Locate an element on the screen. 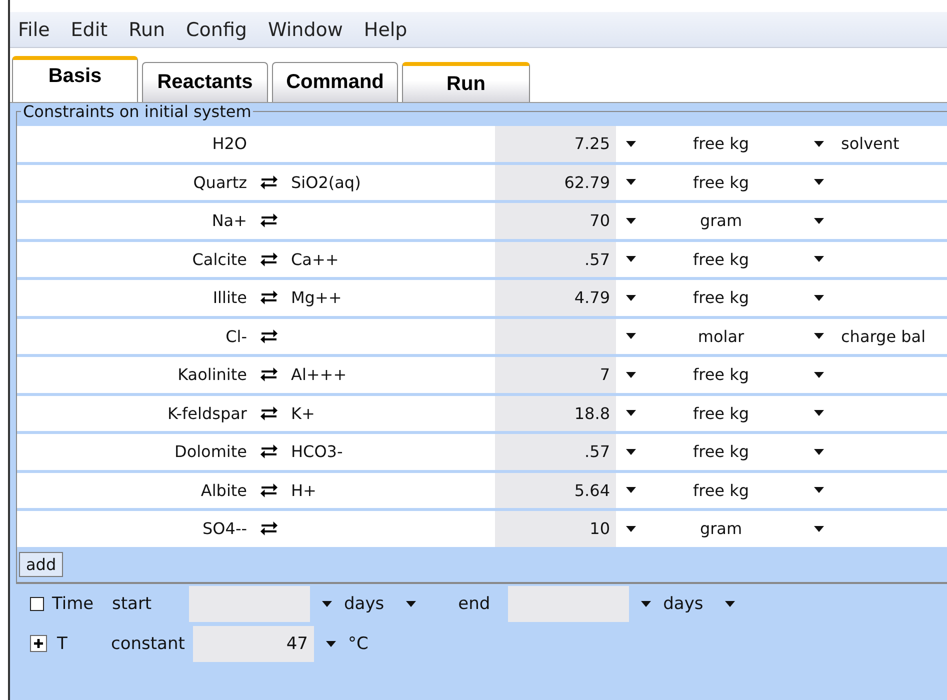  tab: Reactants is located at coordinates (205, 82).